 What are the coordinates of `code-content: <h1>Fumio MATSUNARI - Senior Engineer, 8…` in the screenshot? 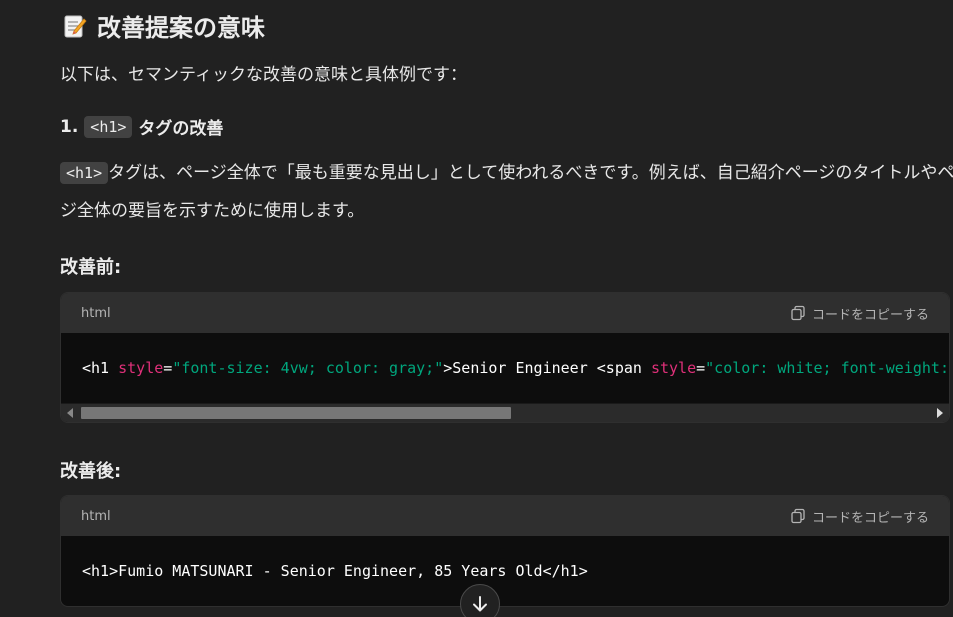 It's located at (335, 571).